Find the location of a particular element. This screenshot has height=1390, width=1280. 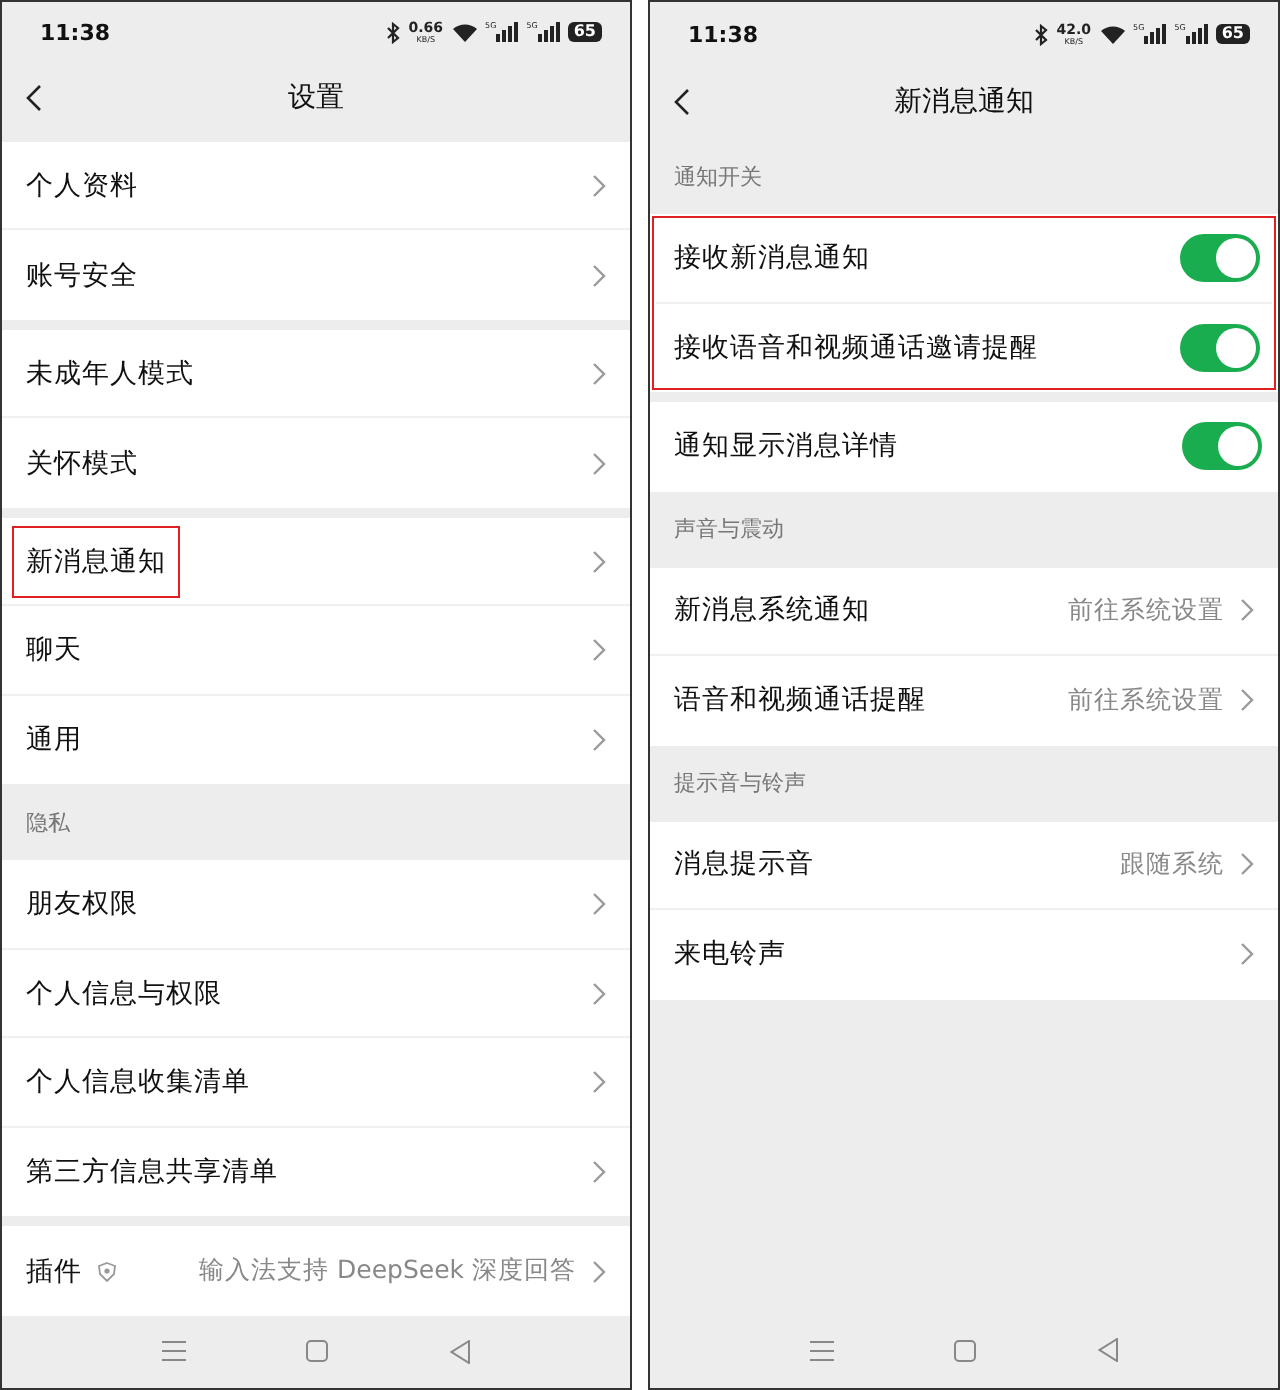

row-label: 来电铃声 is located at coordinates (730, 954).